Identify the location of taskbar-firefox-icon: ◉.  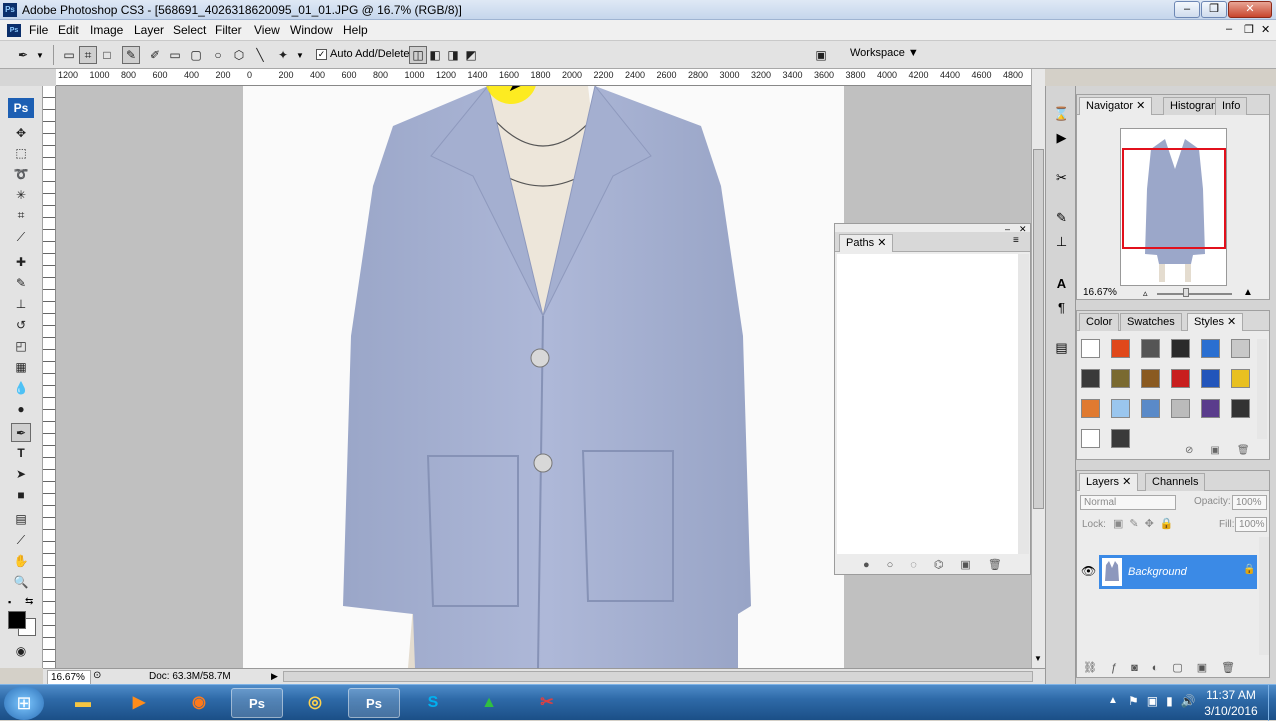
(199, 703).